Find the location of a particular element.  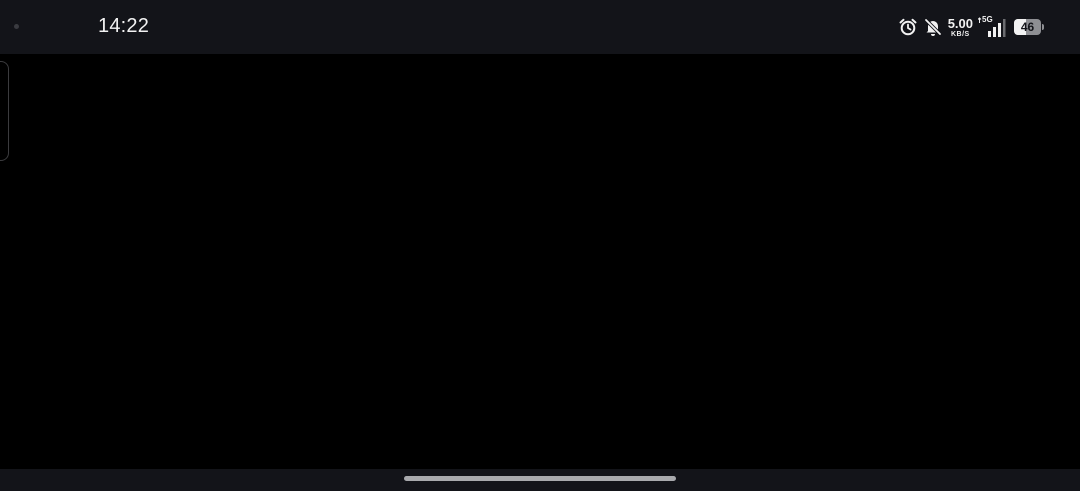

battery-cap is located at coordinates (1043, 27).